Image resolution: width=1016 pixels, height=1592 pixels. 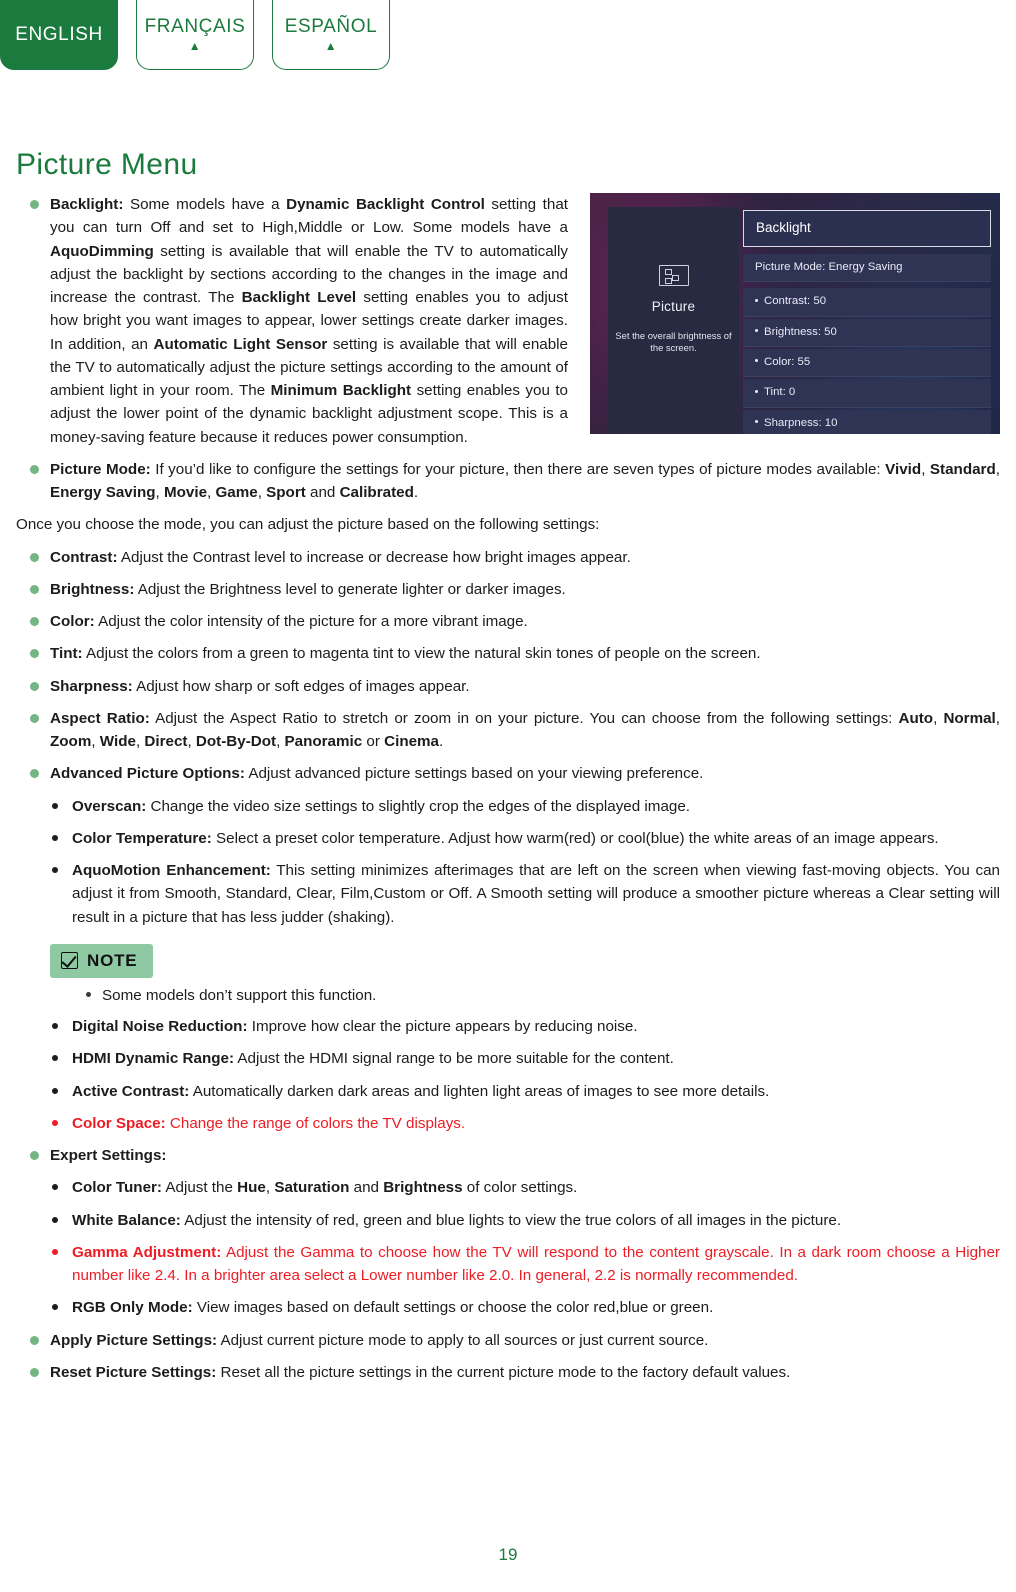 What do you see at coordinates (537, 995) in the screenshot?
I see `list-item-note-some-models: Some models don’t support this function.` at bounding box center [537, 995].